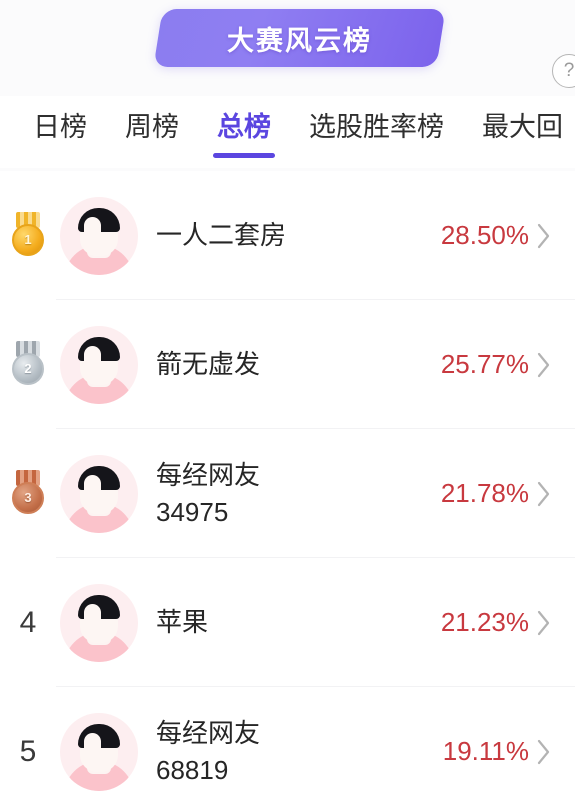  I want to click on rank-cell: 2, so click(28, 364).